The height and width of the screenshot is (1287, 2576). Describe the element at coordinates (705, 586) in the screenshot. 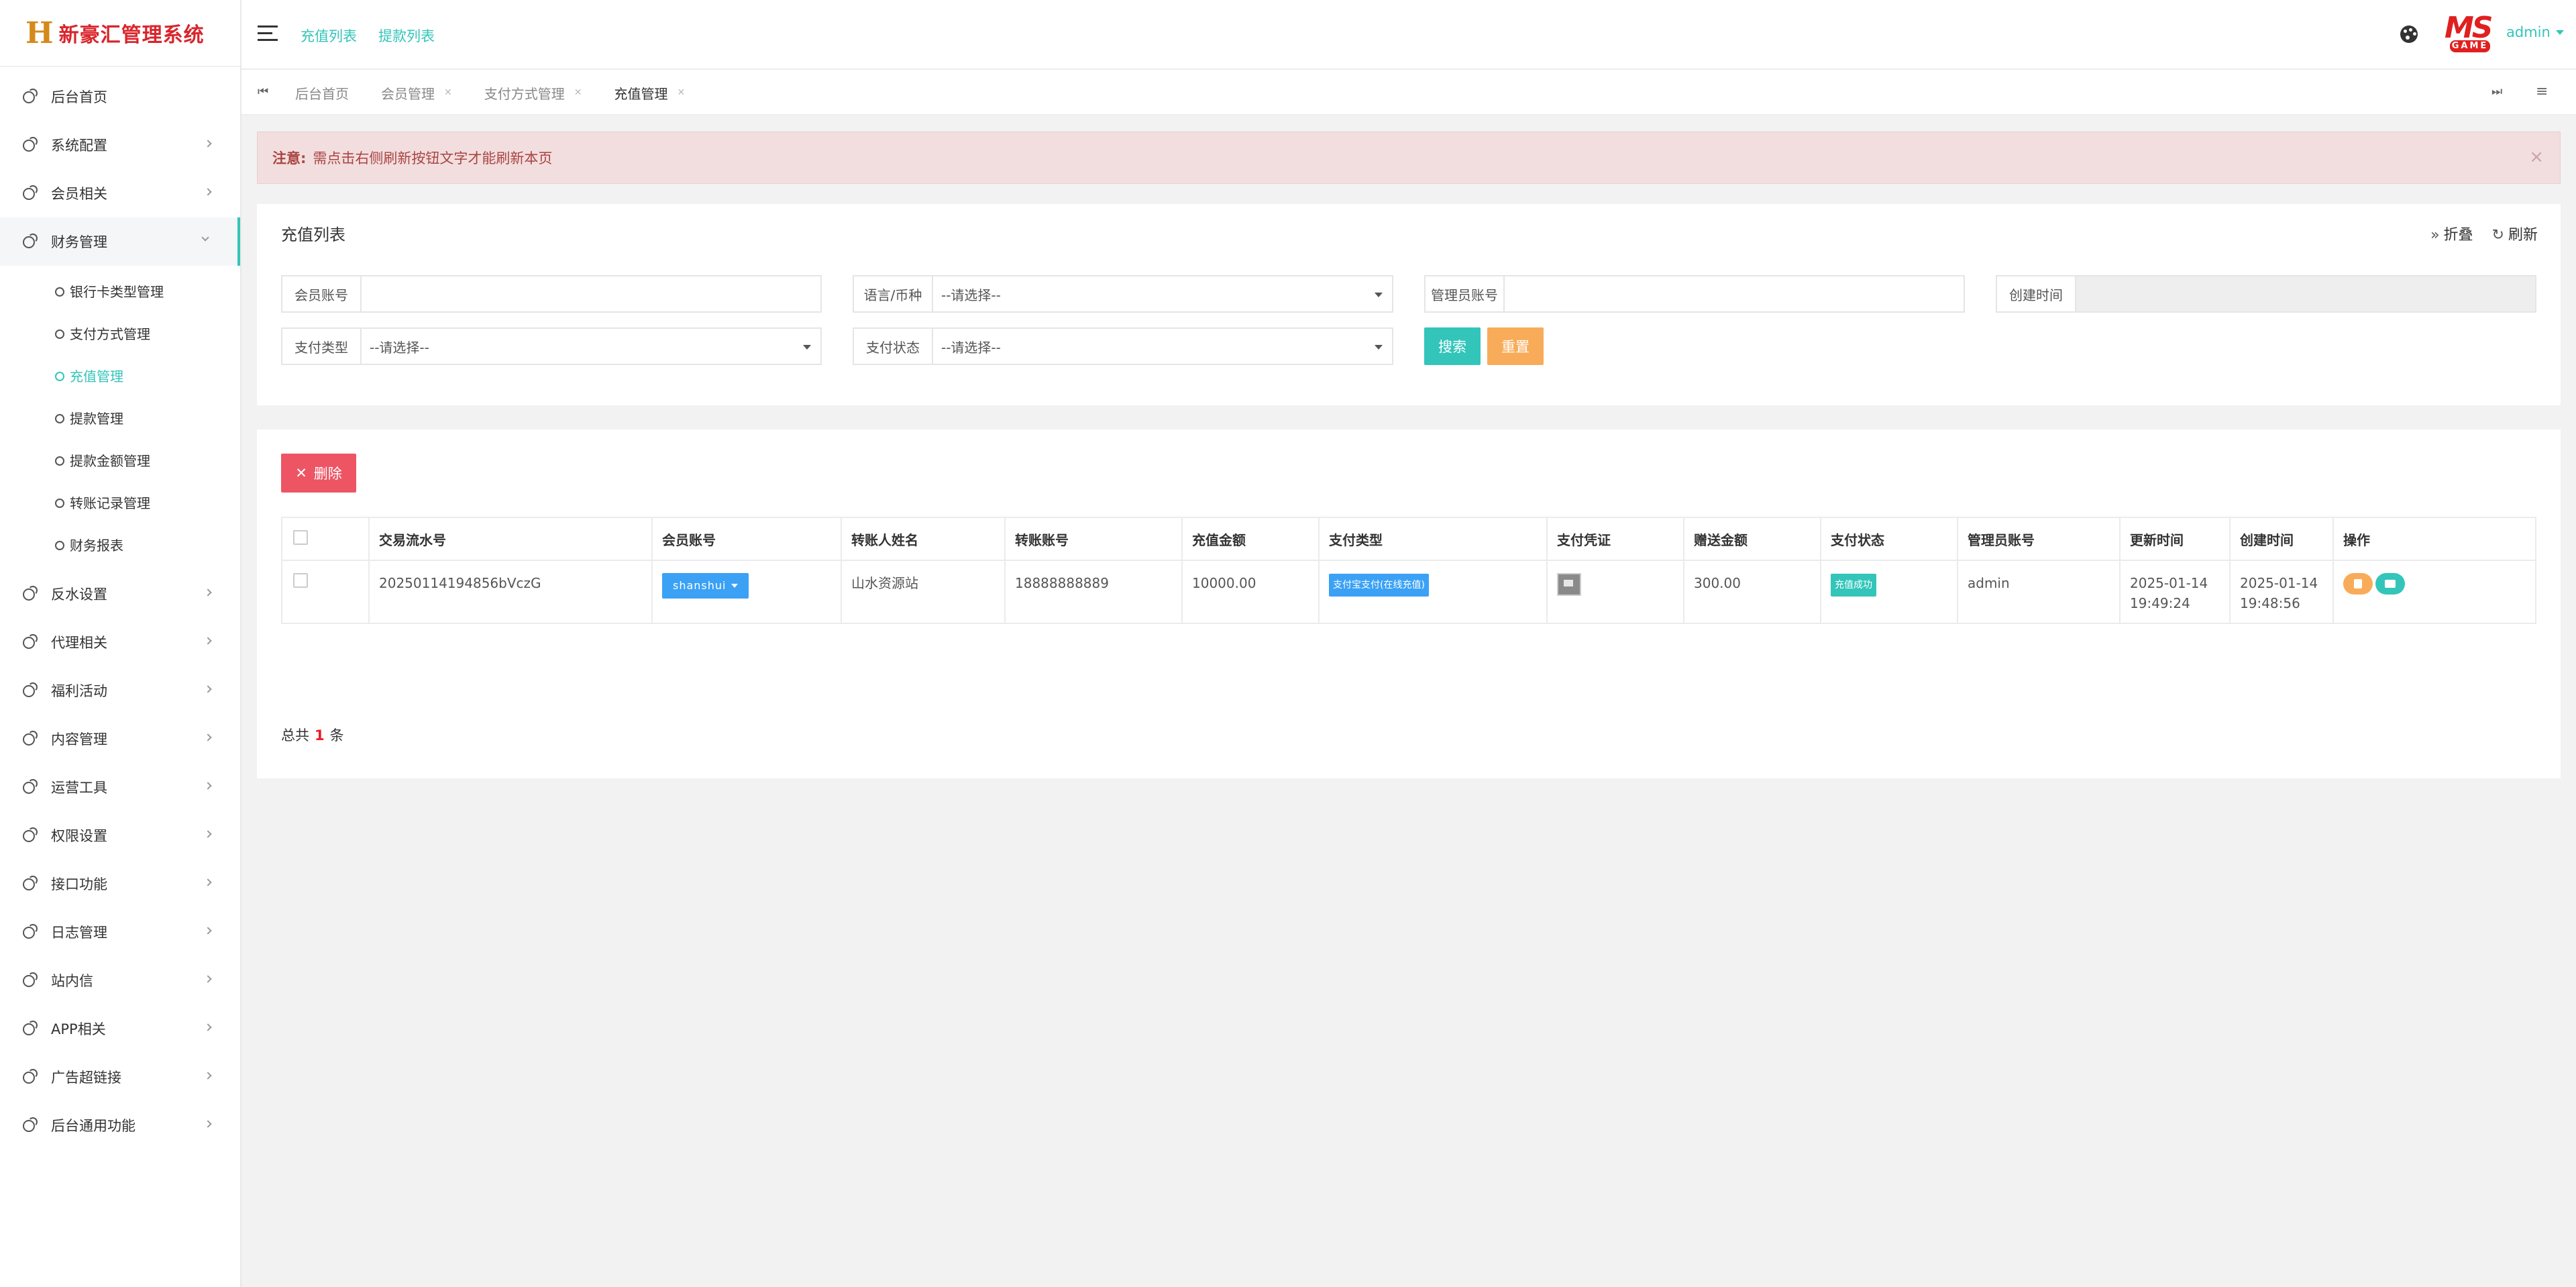

I see `member-dropdown-button: shanshui` at that location.